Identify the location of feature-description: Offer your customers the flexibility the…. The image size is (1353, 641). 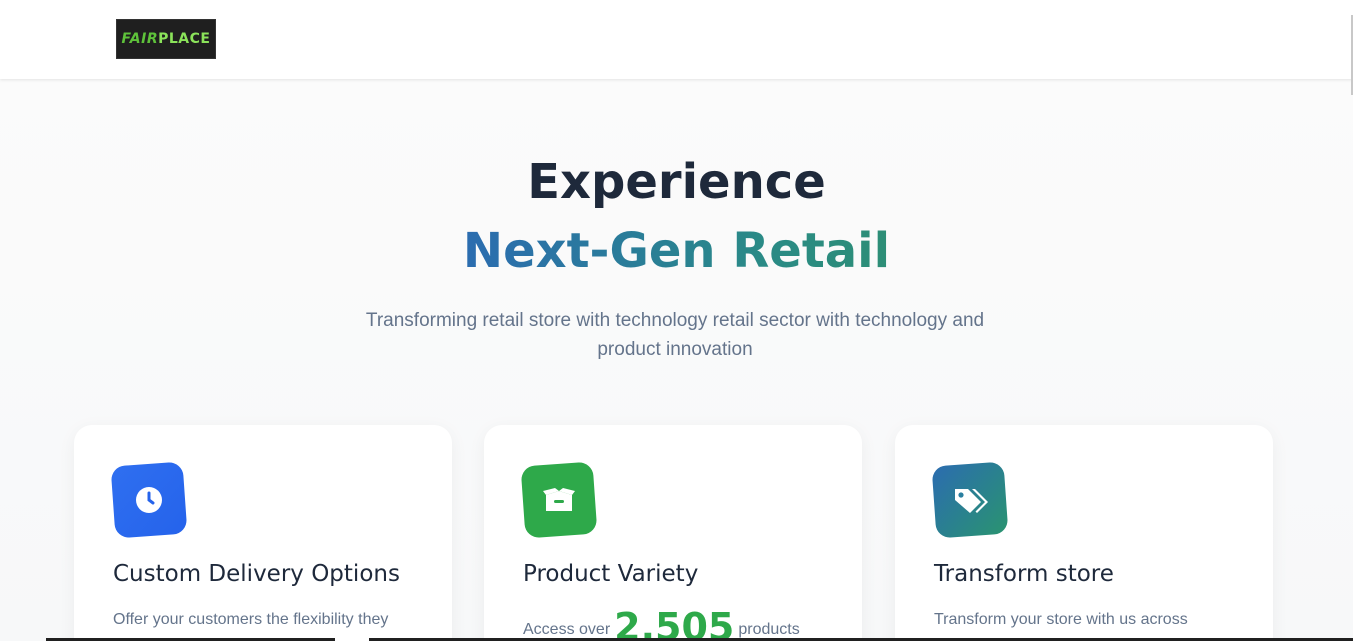
(251, 626).